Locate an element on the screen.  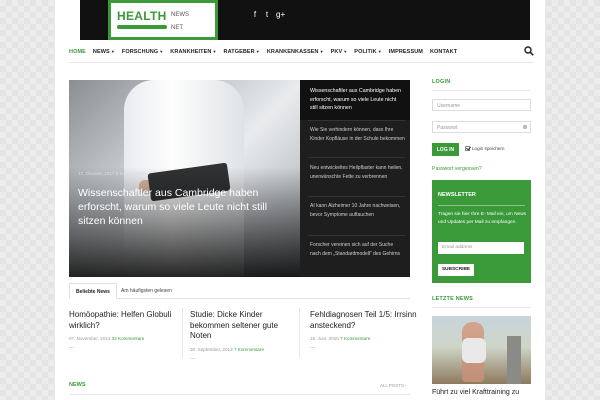
nav-pkv: PKV▼ is located at coordinates (339, 52).